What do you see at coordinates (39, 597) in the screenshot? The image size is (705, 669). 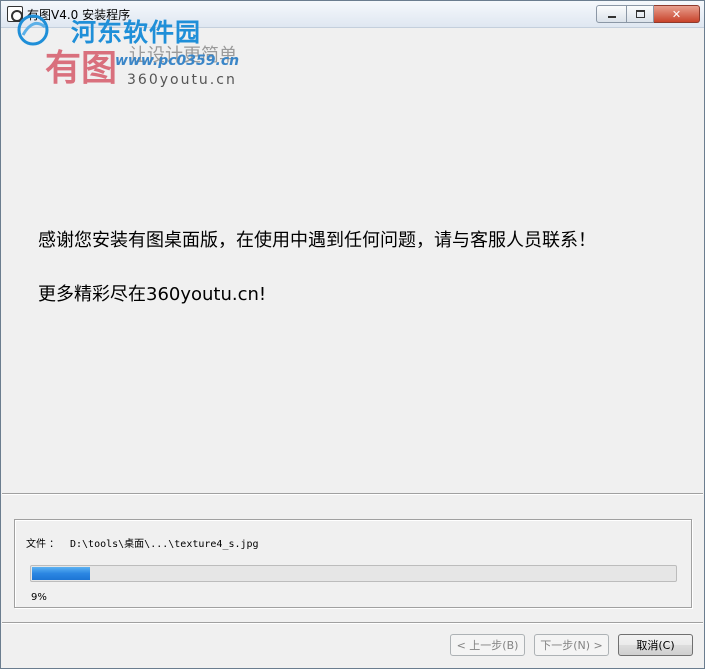 I see `progress-percent: 9%` at bounding box center [39, 597].